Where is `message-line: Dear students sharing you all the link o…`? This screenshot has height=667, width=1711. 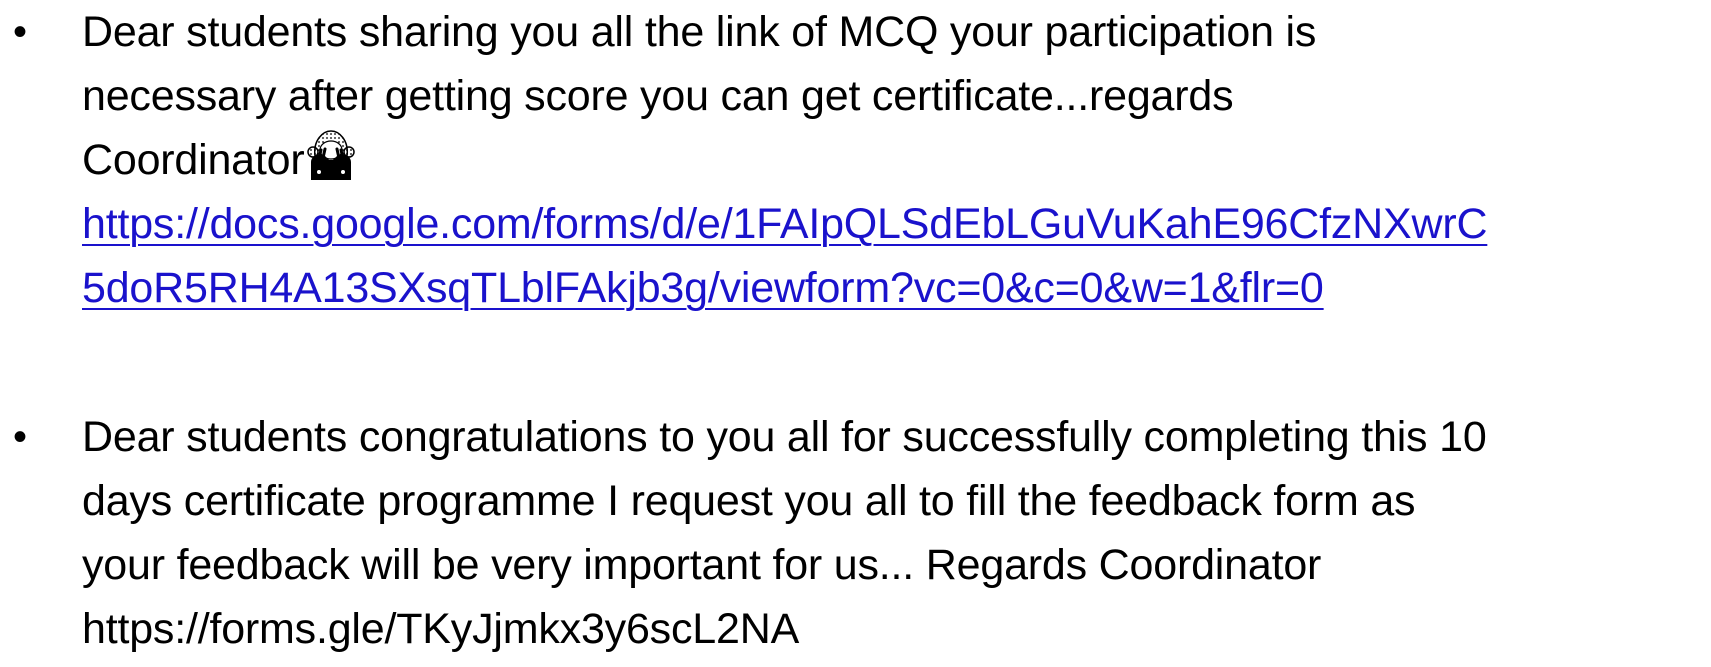
message-line: Dear students sharing you all the link o… is located at coordinates (699, 32).